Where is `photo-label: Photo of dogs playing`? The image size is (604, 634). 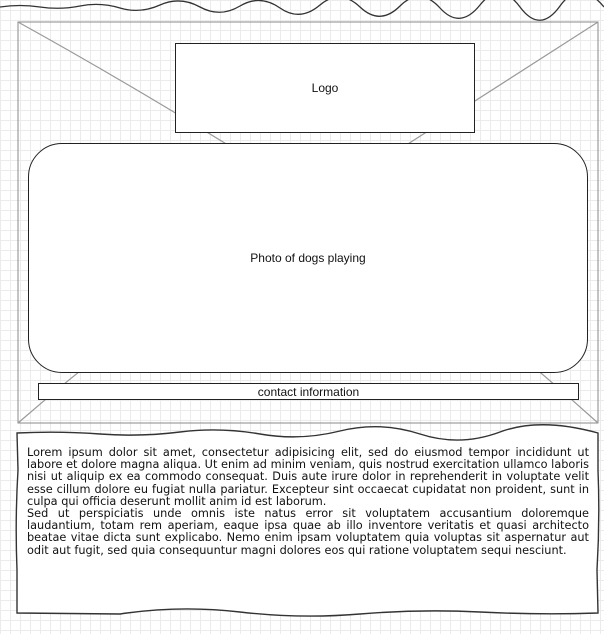 photo-label: Photo of dogs playing is located at coordinates (308, 258).